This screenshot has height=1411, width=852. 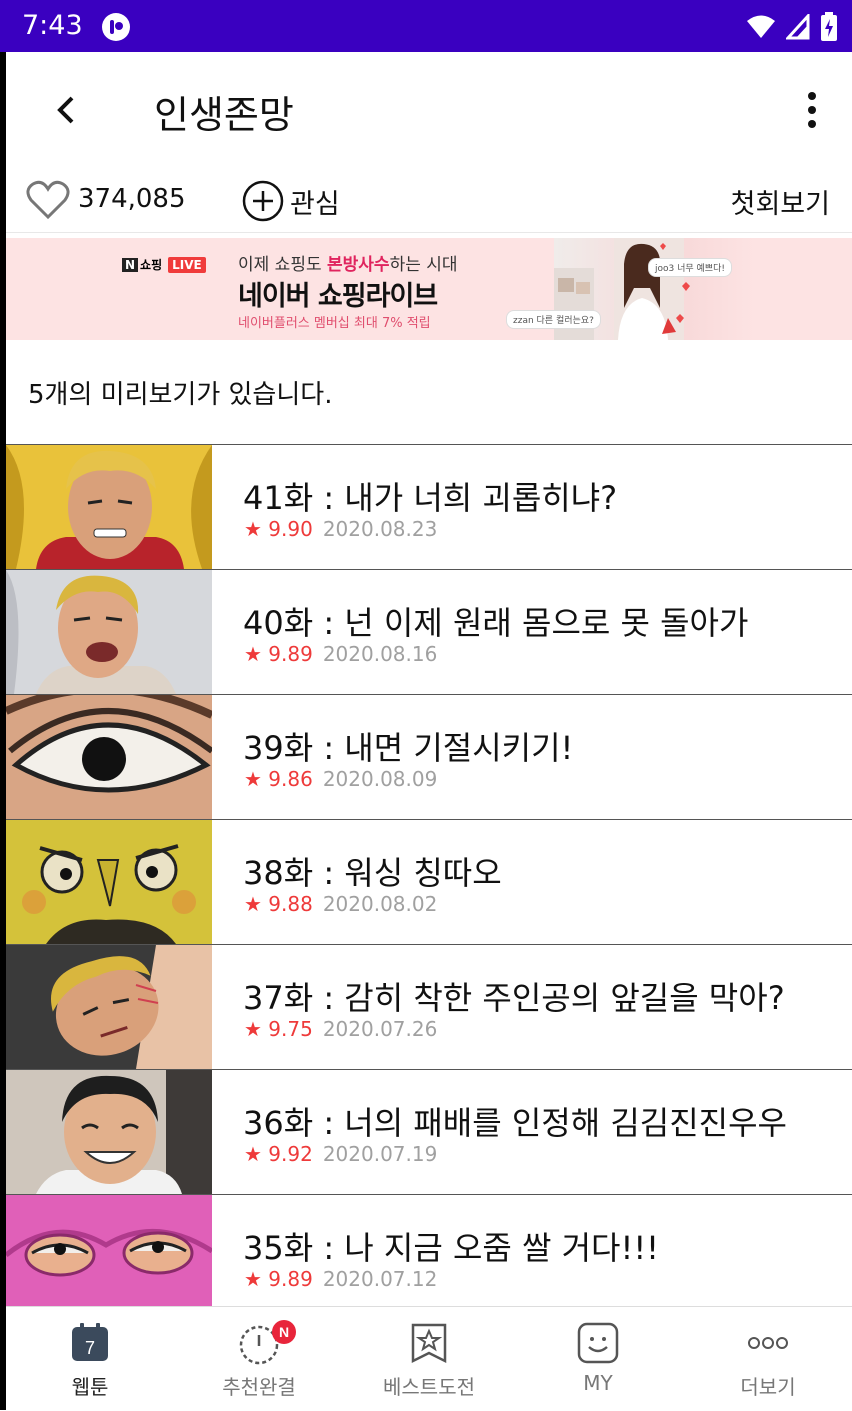 What do you see at coordinates (780, 201) in the screenshot?
I see `first-episode-button: 첫회보기` at bounding box center [780, 201].